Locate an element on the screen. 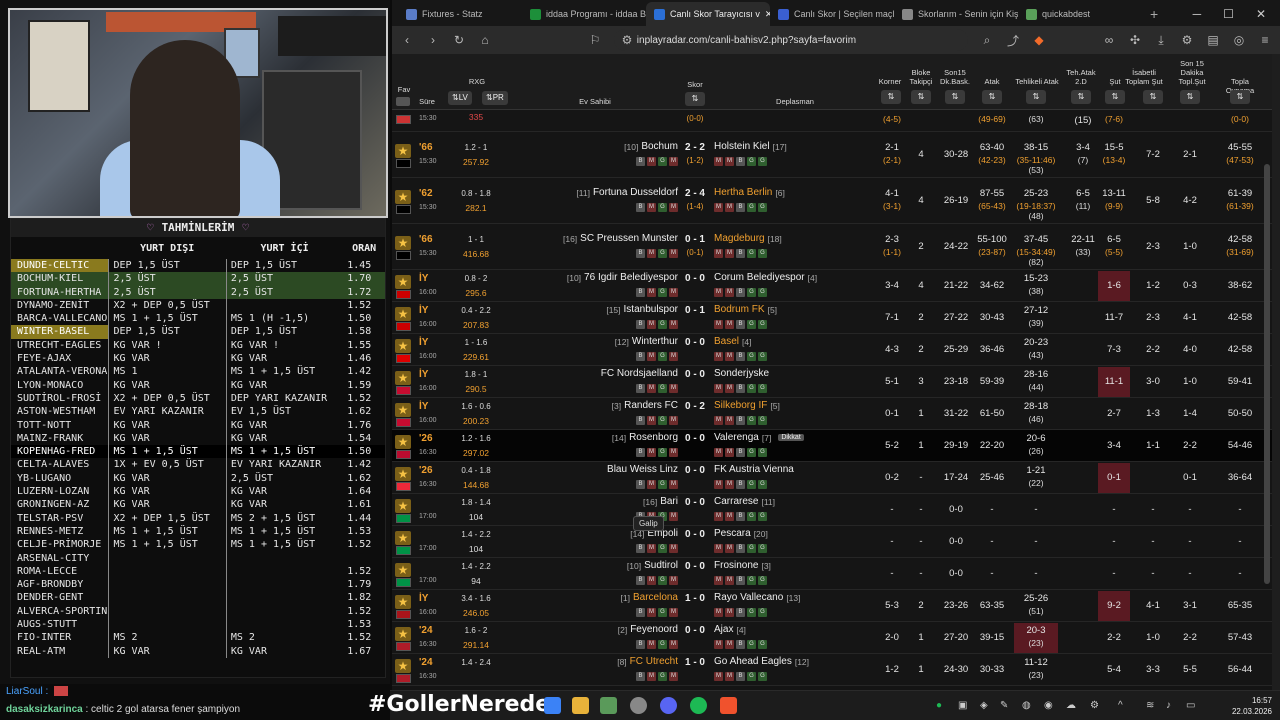 The width and height of the screenshot is (1280, 720). tray-pen-icon: ✎ is located at coordinates (1004, 705).